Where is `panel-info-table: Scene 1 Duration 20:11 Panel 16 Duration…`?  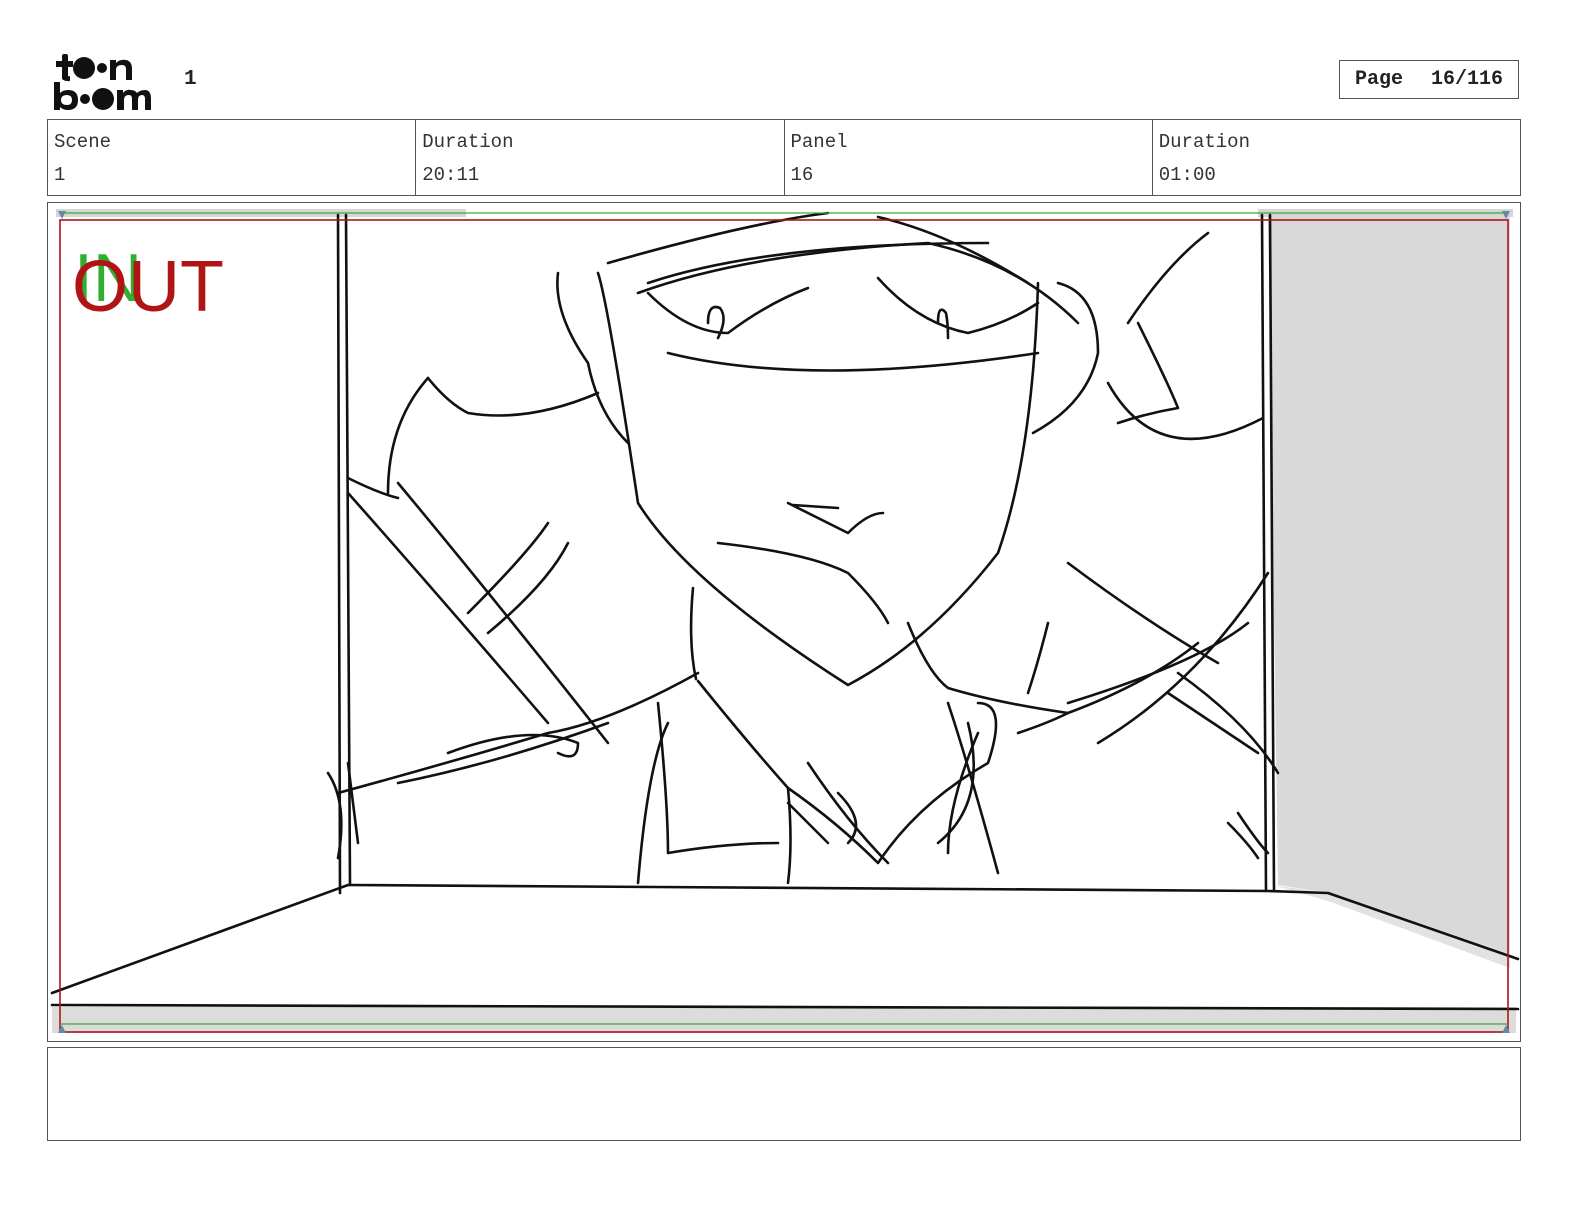 panel-info-table: Scene 1 Duration 20:11 Panel 16 Duration… is located at coordinates (784, 157).